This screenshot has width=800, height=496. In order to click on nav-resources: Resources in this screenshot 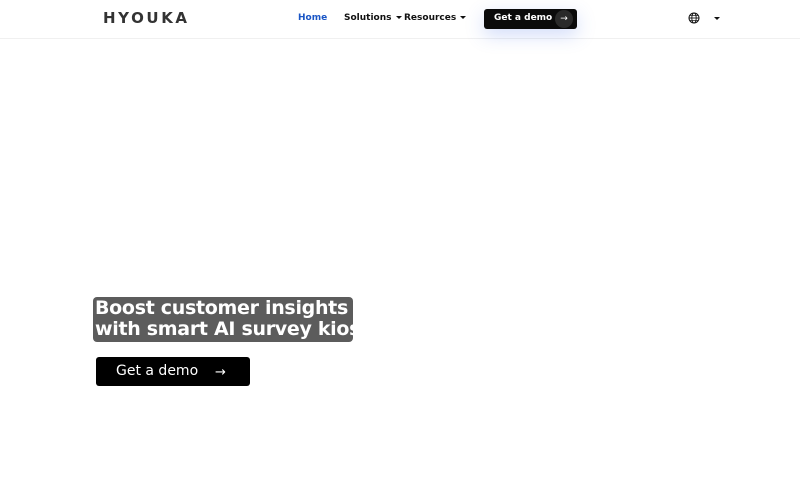, I will do `click(435, 18)`.